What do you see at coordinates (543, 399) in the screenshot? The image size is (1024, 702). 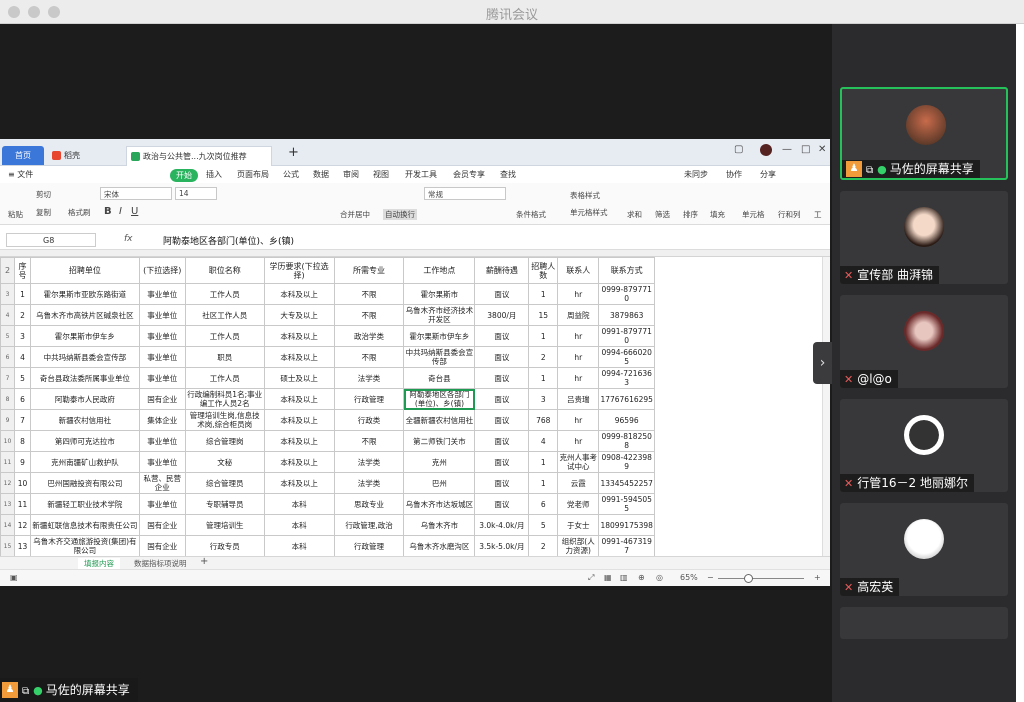 I see `table-cell: 3` at bounding box center [543, 399].